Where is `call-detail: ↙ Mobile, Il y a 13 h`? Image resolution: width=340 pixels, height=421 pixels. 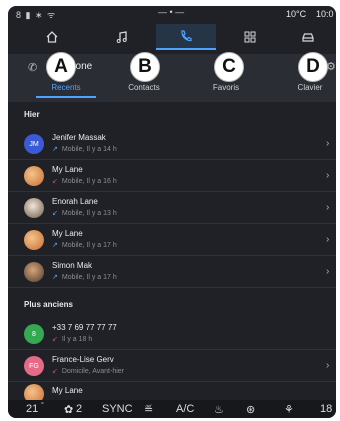 call-detail: ↙ Mobile, Il y a 13 h is located at coordinates (84, 213).